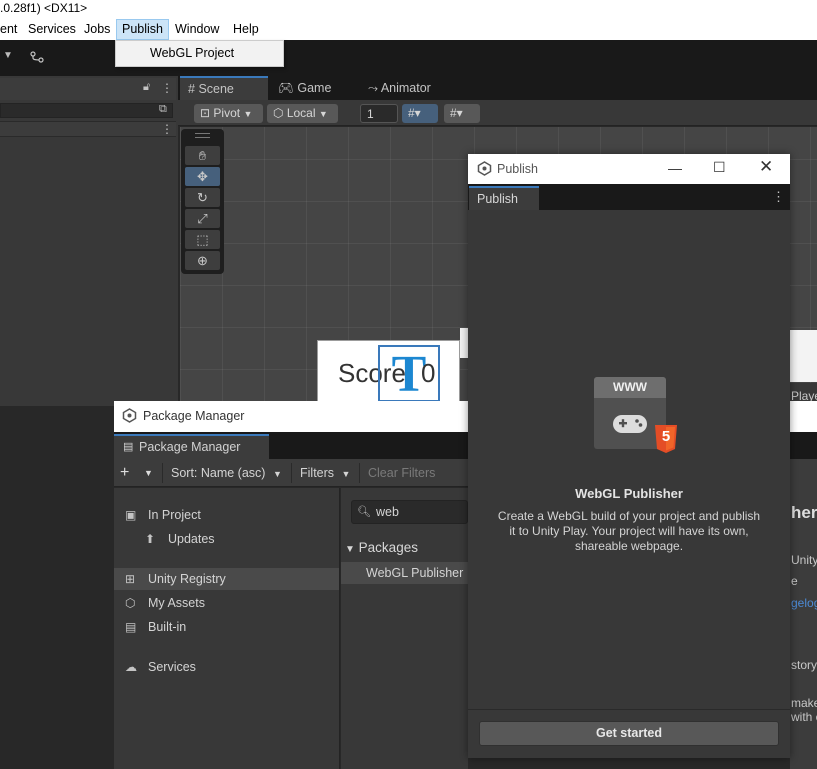 This screenshot has height=769, width=817. I want to click on lock-icon: 🔓︎, so click(146, 87).